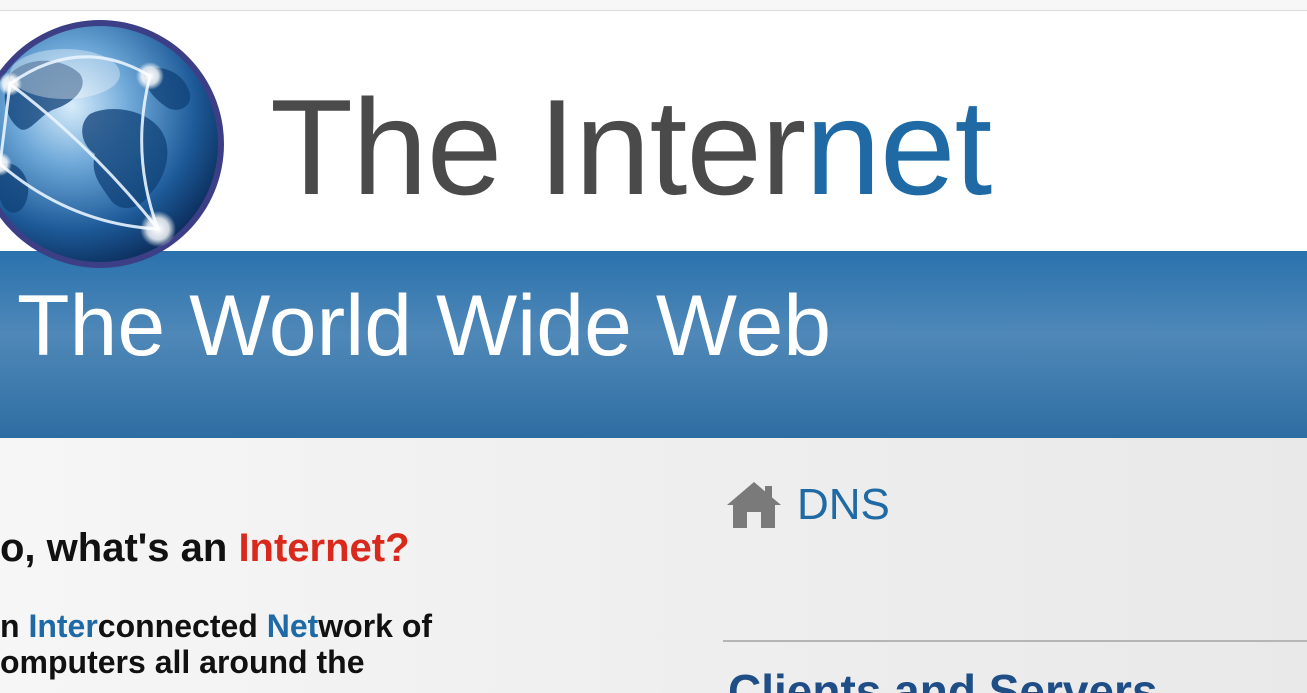 This screenshot has width=1307, height=693. What do you see at coordinates (424, 326) in the screenshot?
I see `banner-title: The World Wide Web` at bounding box center [424, 326].